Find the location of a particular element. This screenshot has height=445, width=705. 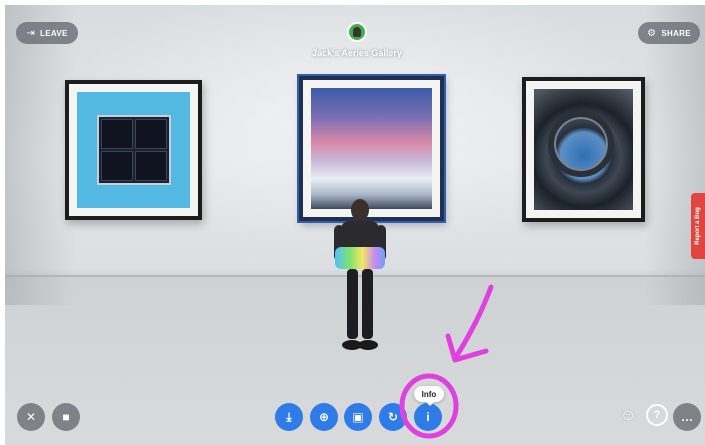

download-icon: ⤓ is located at coordinates (289, 416).